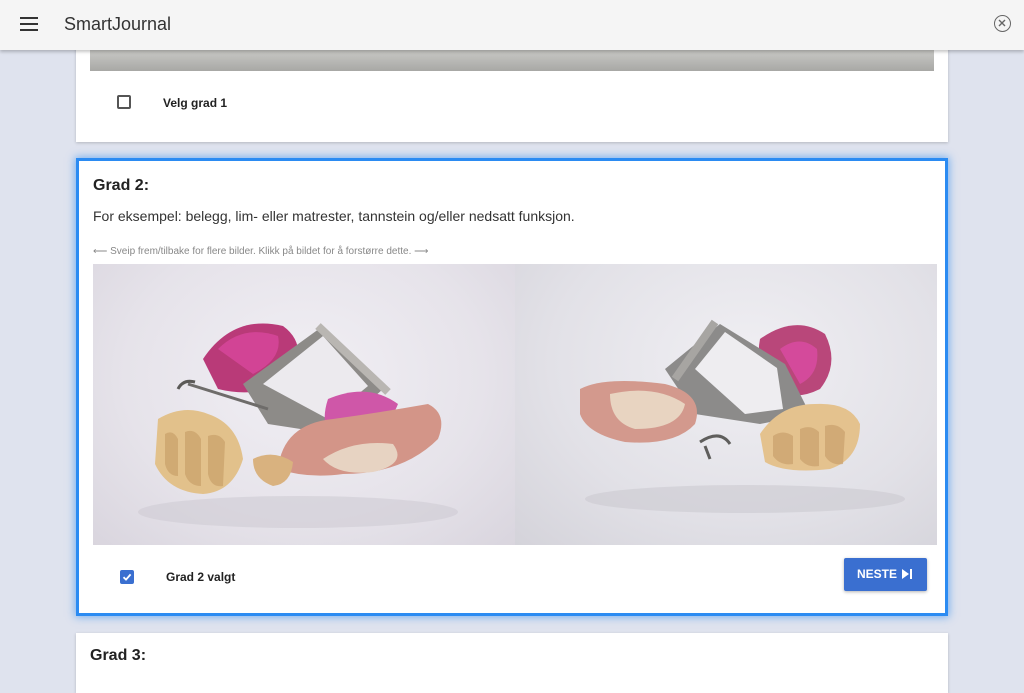 This screenshot has width=1024, height=693. What do you see at coordinates (29, 24) in the screenshot?
I see `menu-icon` at bounding box center [29, 24].